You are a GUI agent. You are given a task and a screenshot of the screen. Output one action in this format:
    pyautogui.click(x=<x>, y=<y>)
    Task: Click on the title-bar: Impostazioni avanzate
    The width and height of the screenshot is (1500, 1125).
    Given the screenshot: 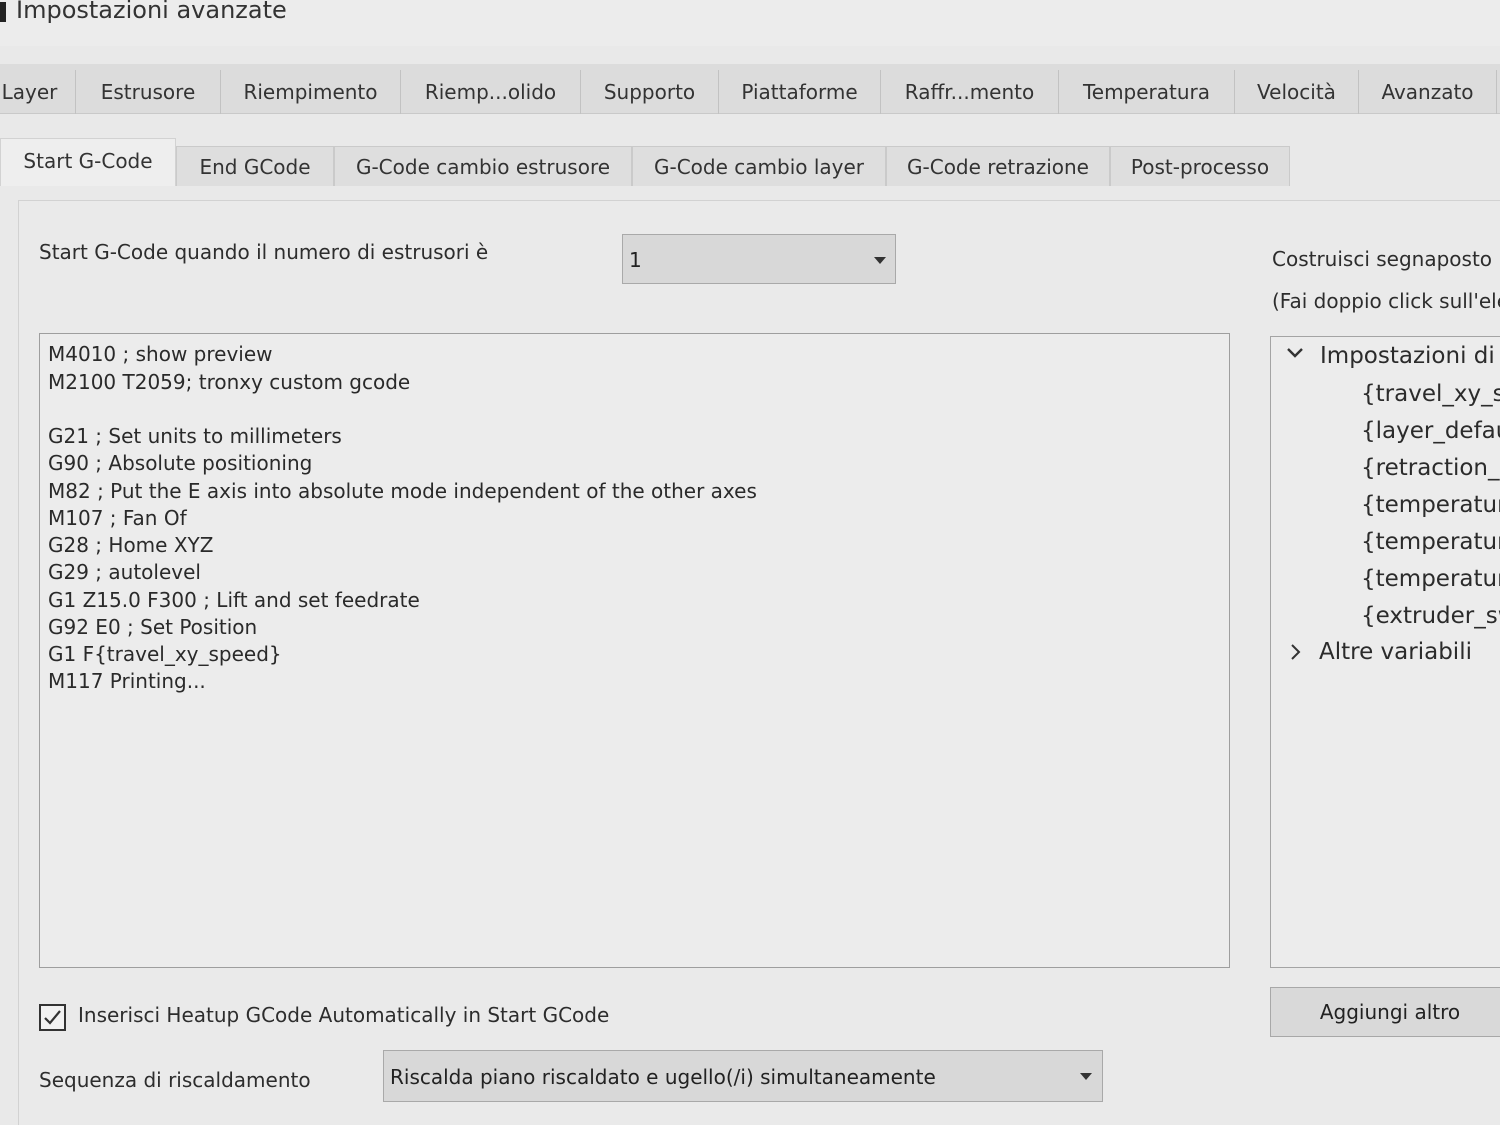 What is the action you would take?
    pyautogui.click(x=750, y=23)
    